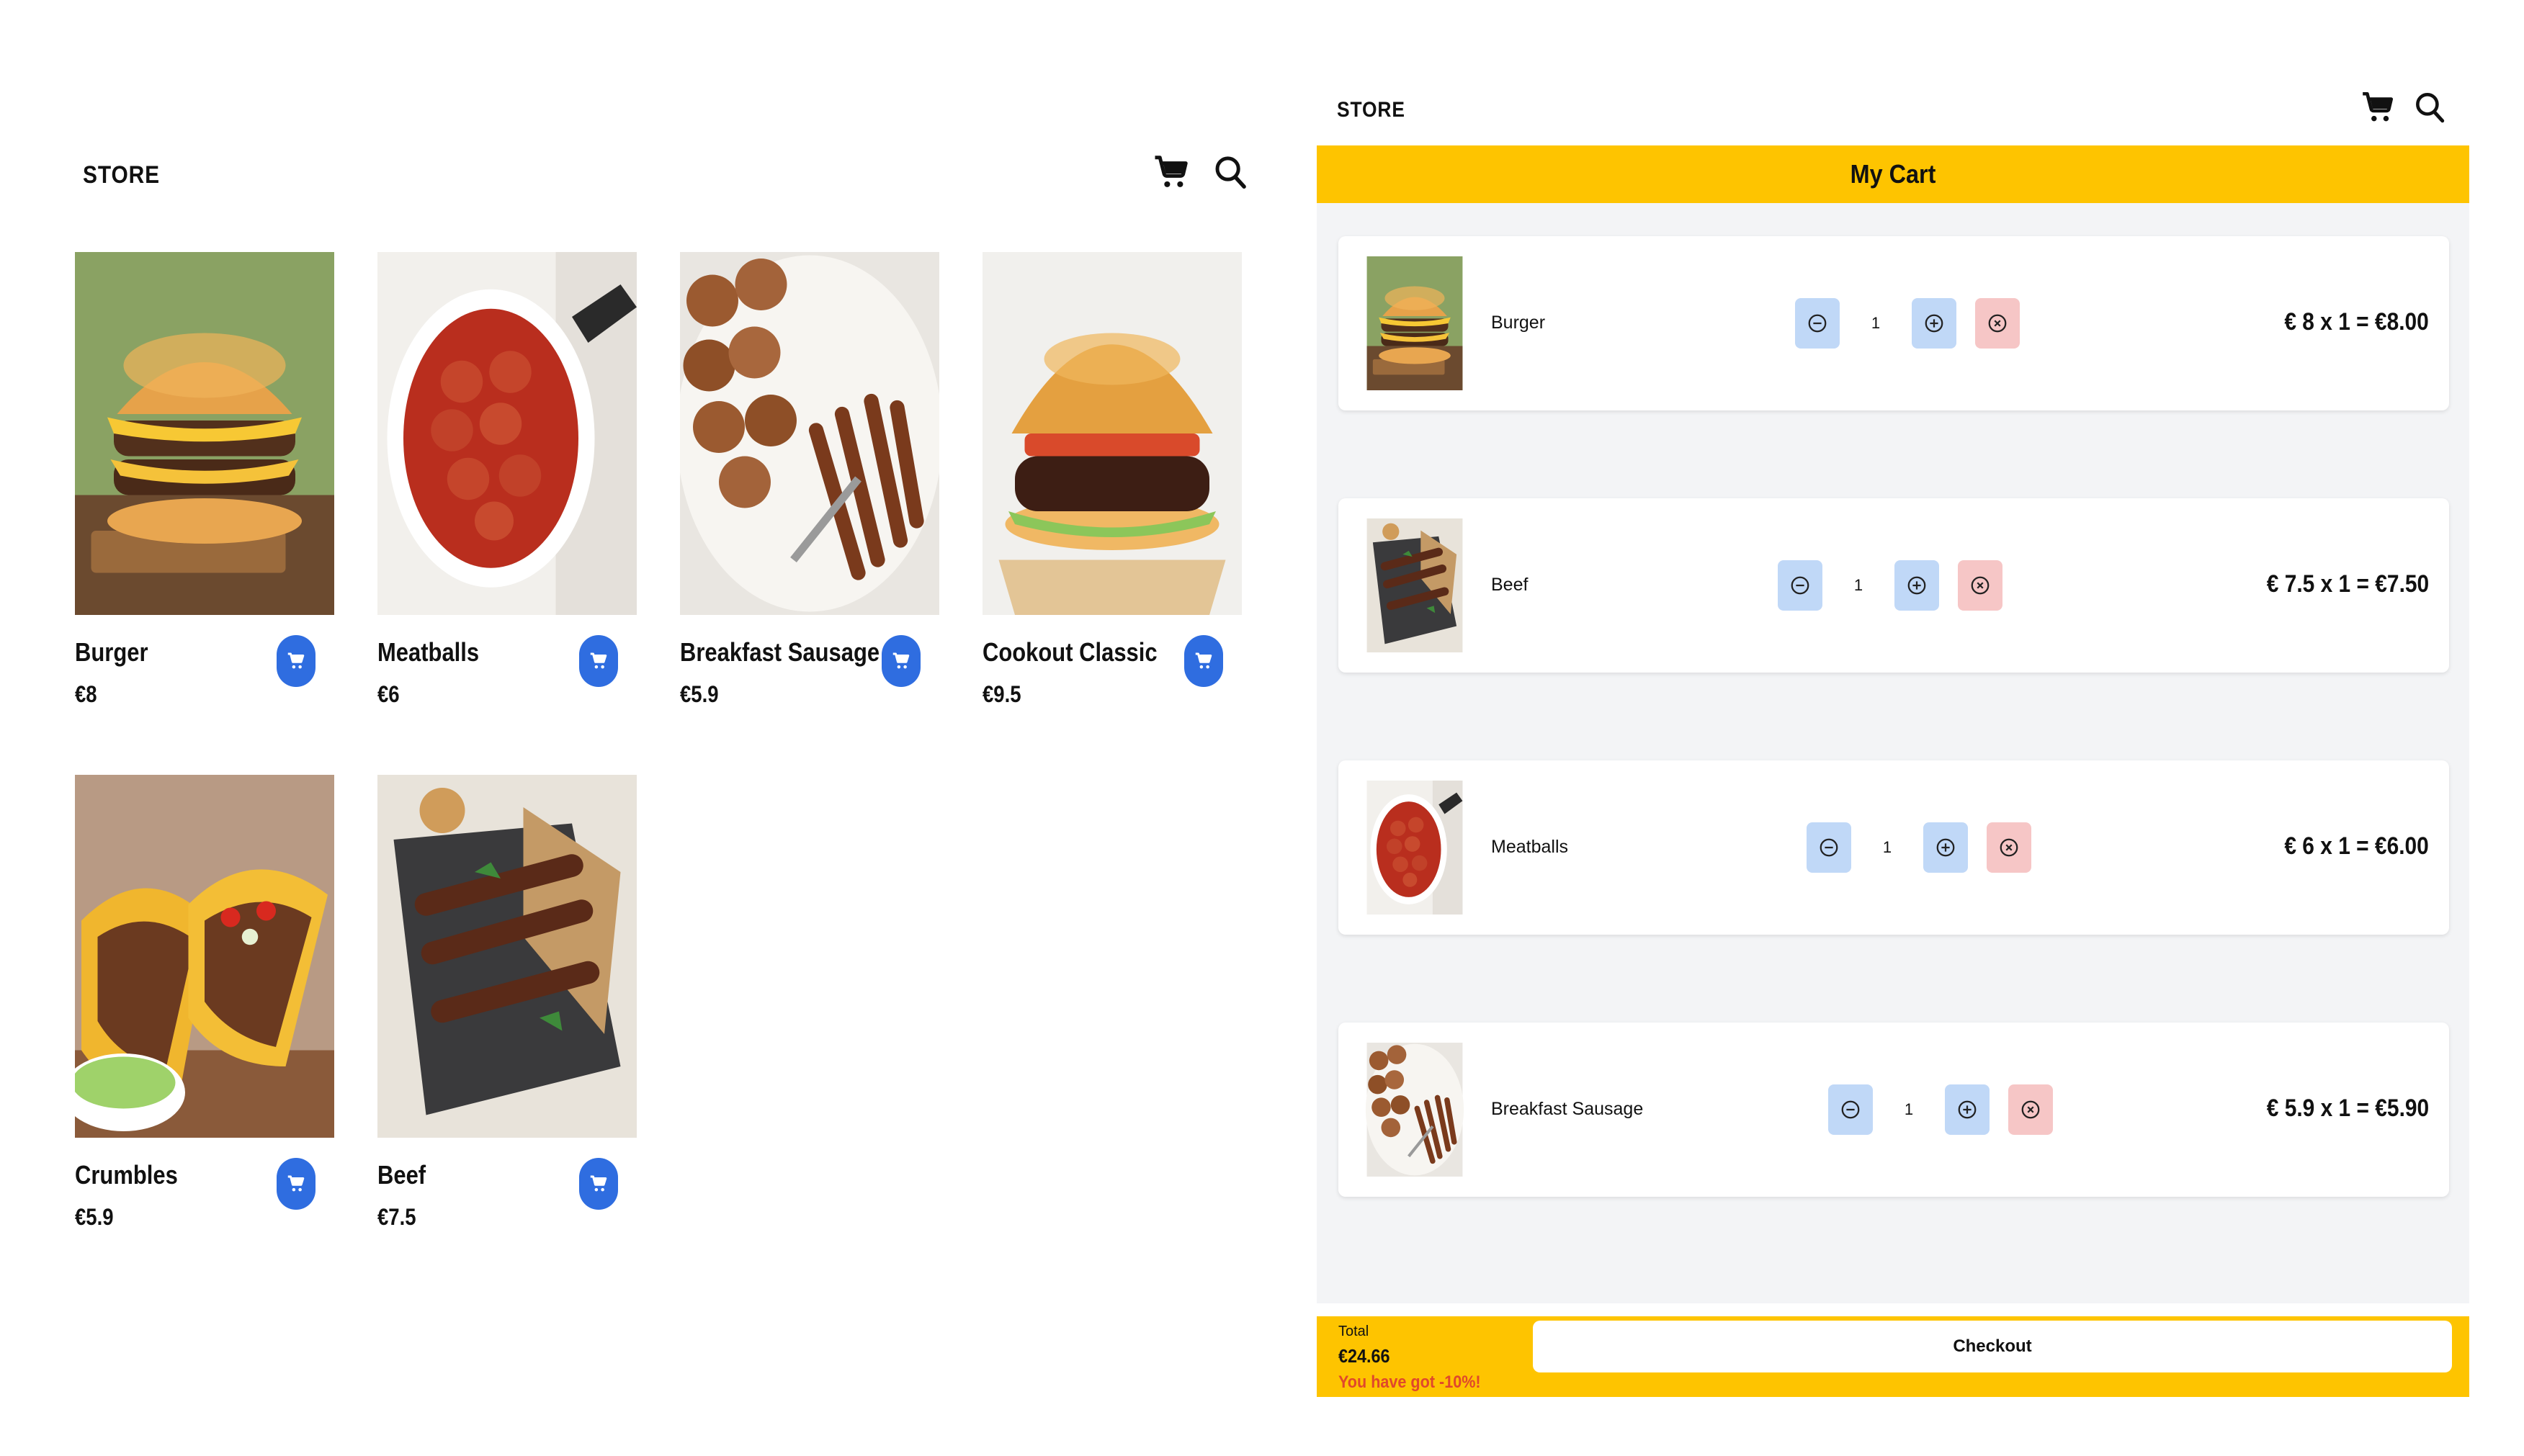 This screenshot has height=1456, width=2524. What do you see at coordinates (666, 176) in the screenshot?
I see `store-header: STORE` at bounding box center [666, 176].